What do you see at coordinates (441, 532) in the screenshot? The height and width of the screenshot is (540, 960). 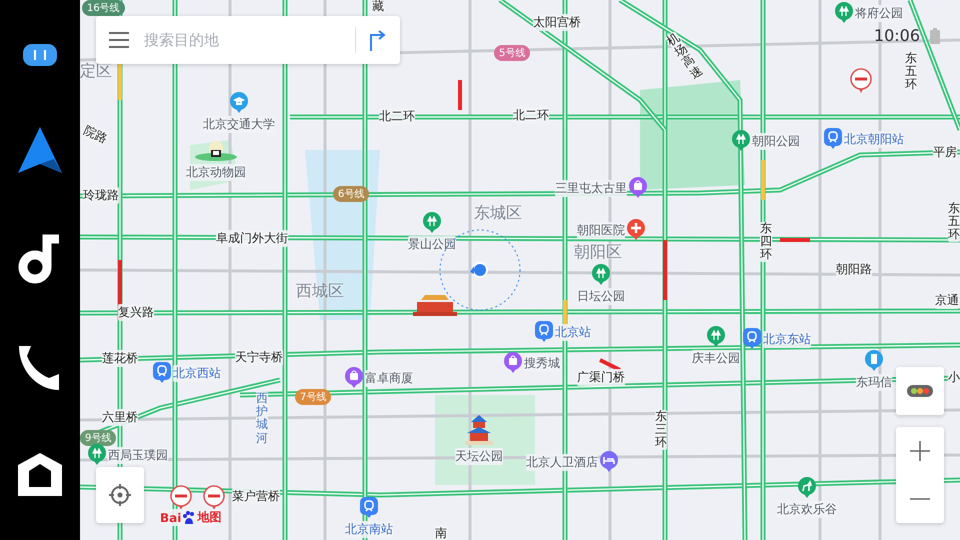 I see `road-label: 南` at bounding box center [441, 532].